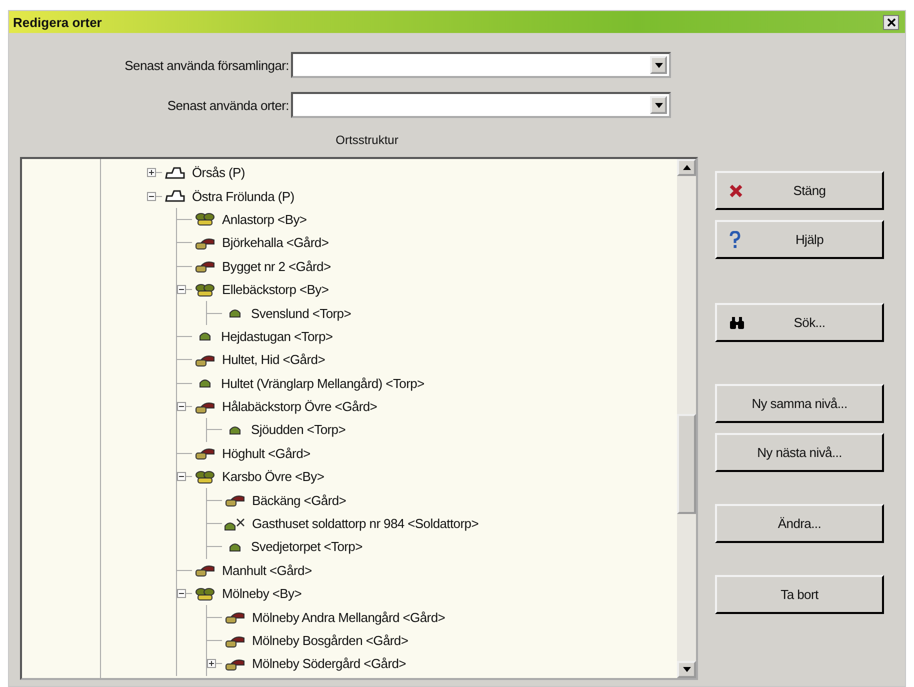 This screenshot has height=687, width=914. Describe the element at coordinates (264, 219) in the screenshot. I see `tree-item: Anlastorp <By>` at that location.